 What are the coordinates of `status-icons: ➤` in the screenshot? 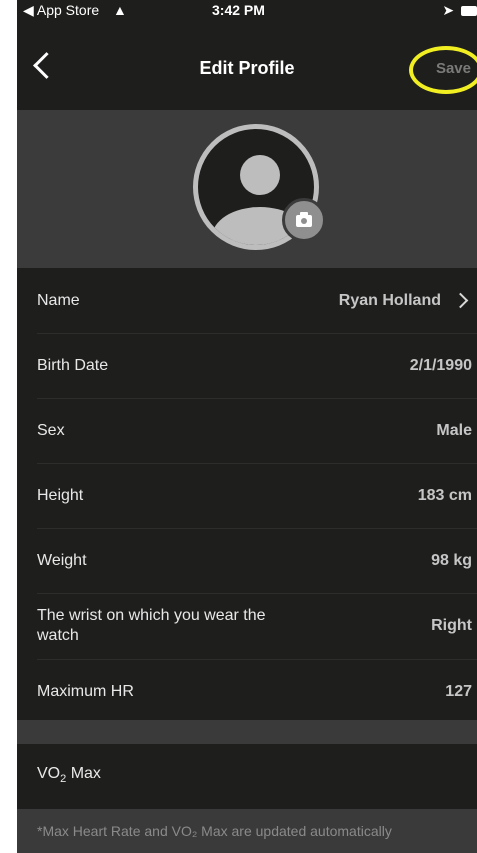 It's located at (459, 10).